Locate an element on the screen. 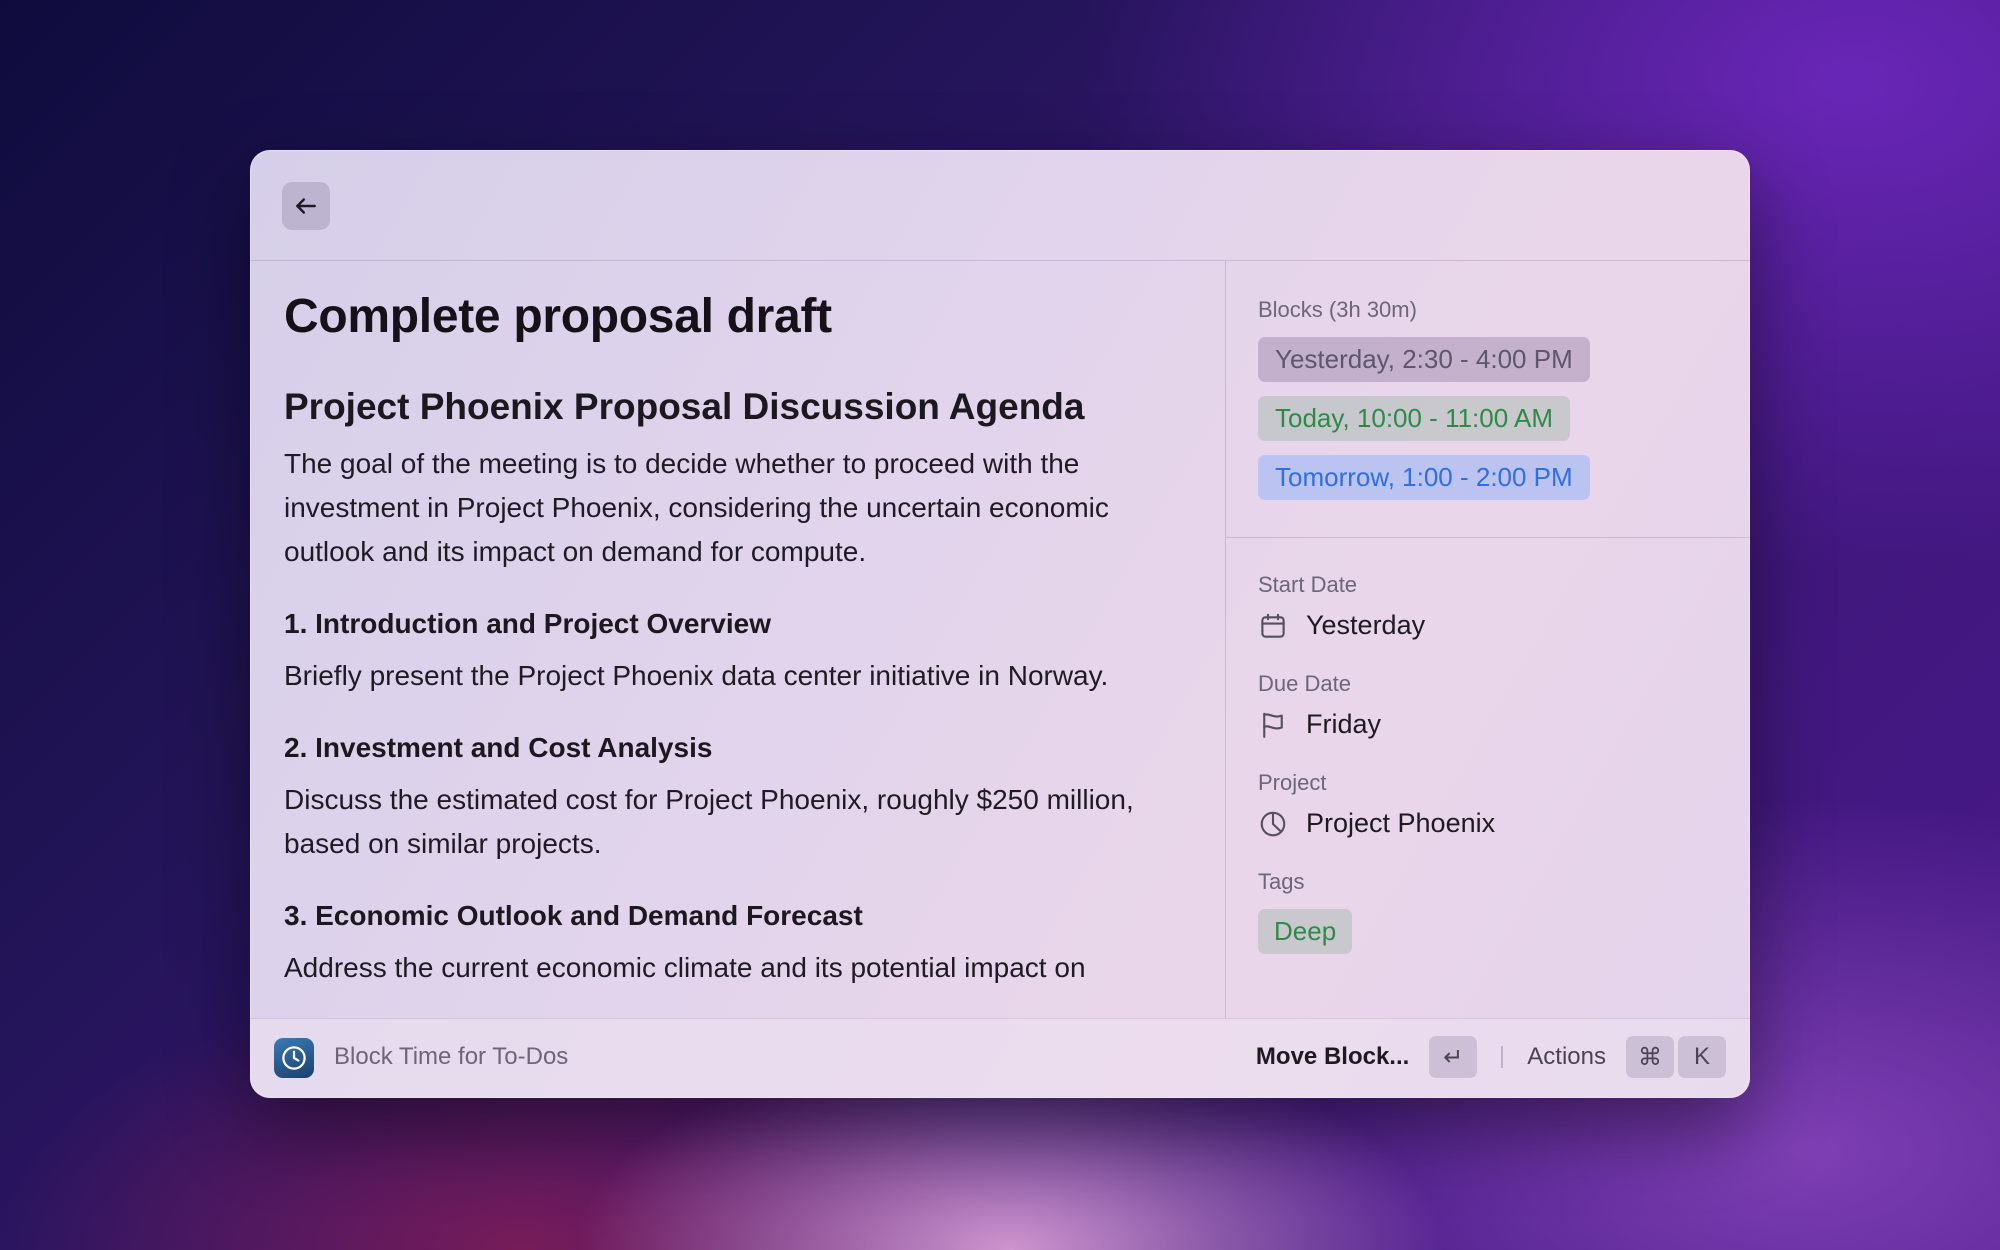 This screenshot has width=2000, height=1250. block-chip-today: Today, 10:00 - 11:00 AM is located at coordinates (1414, 418).